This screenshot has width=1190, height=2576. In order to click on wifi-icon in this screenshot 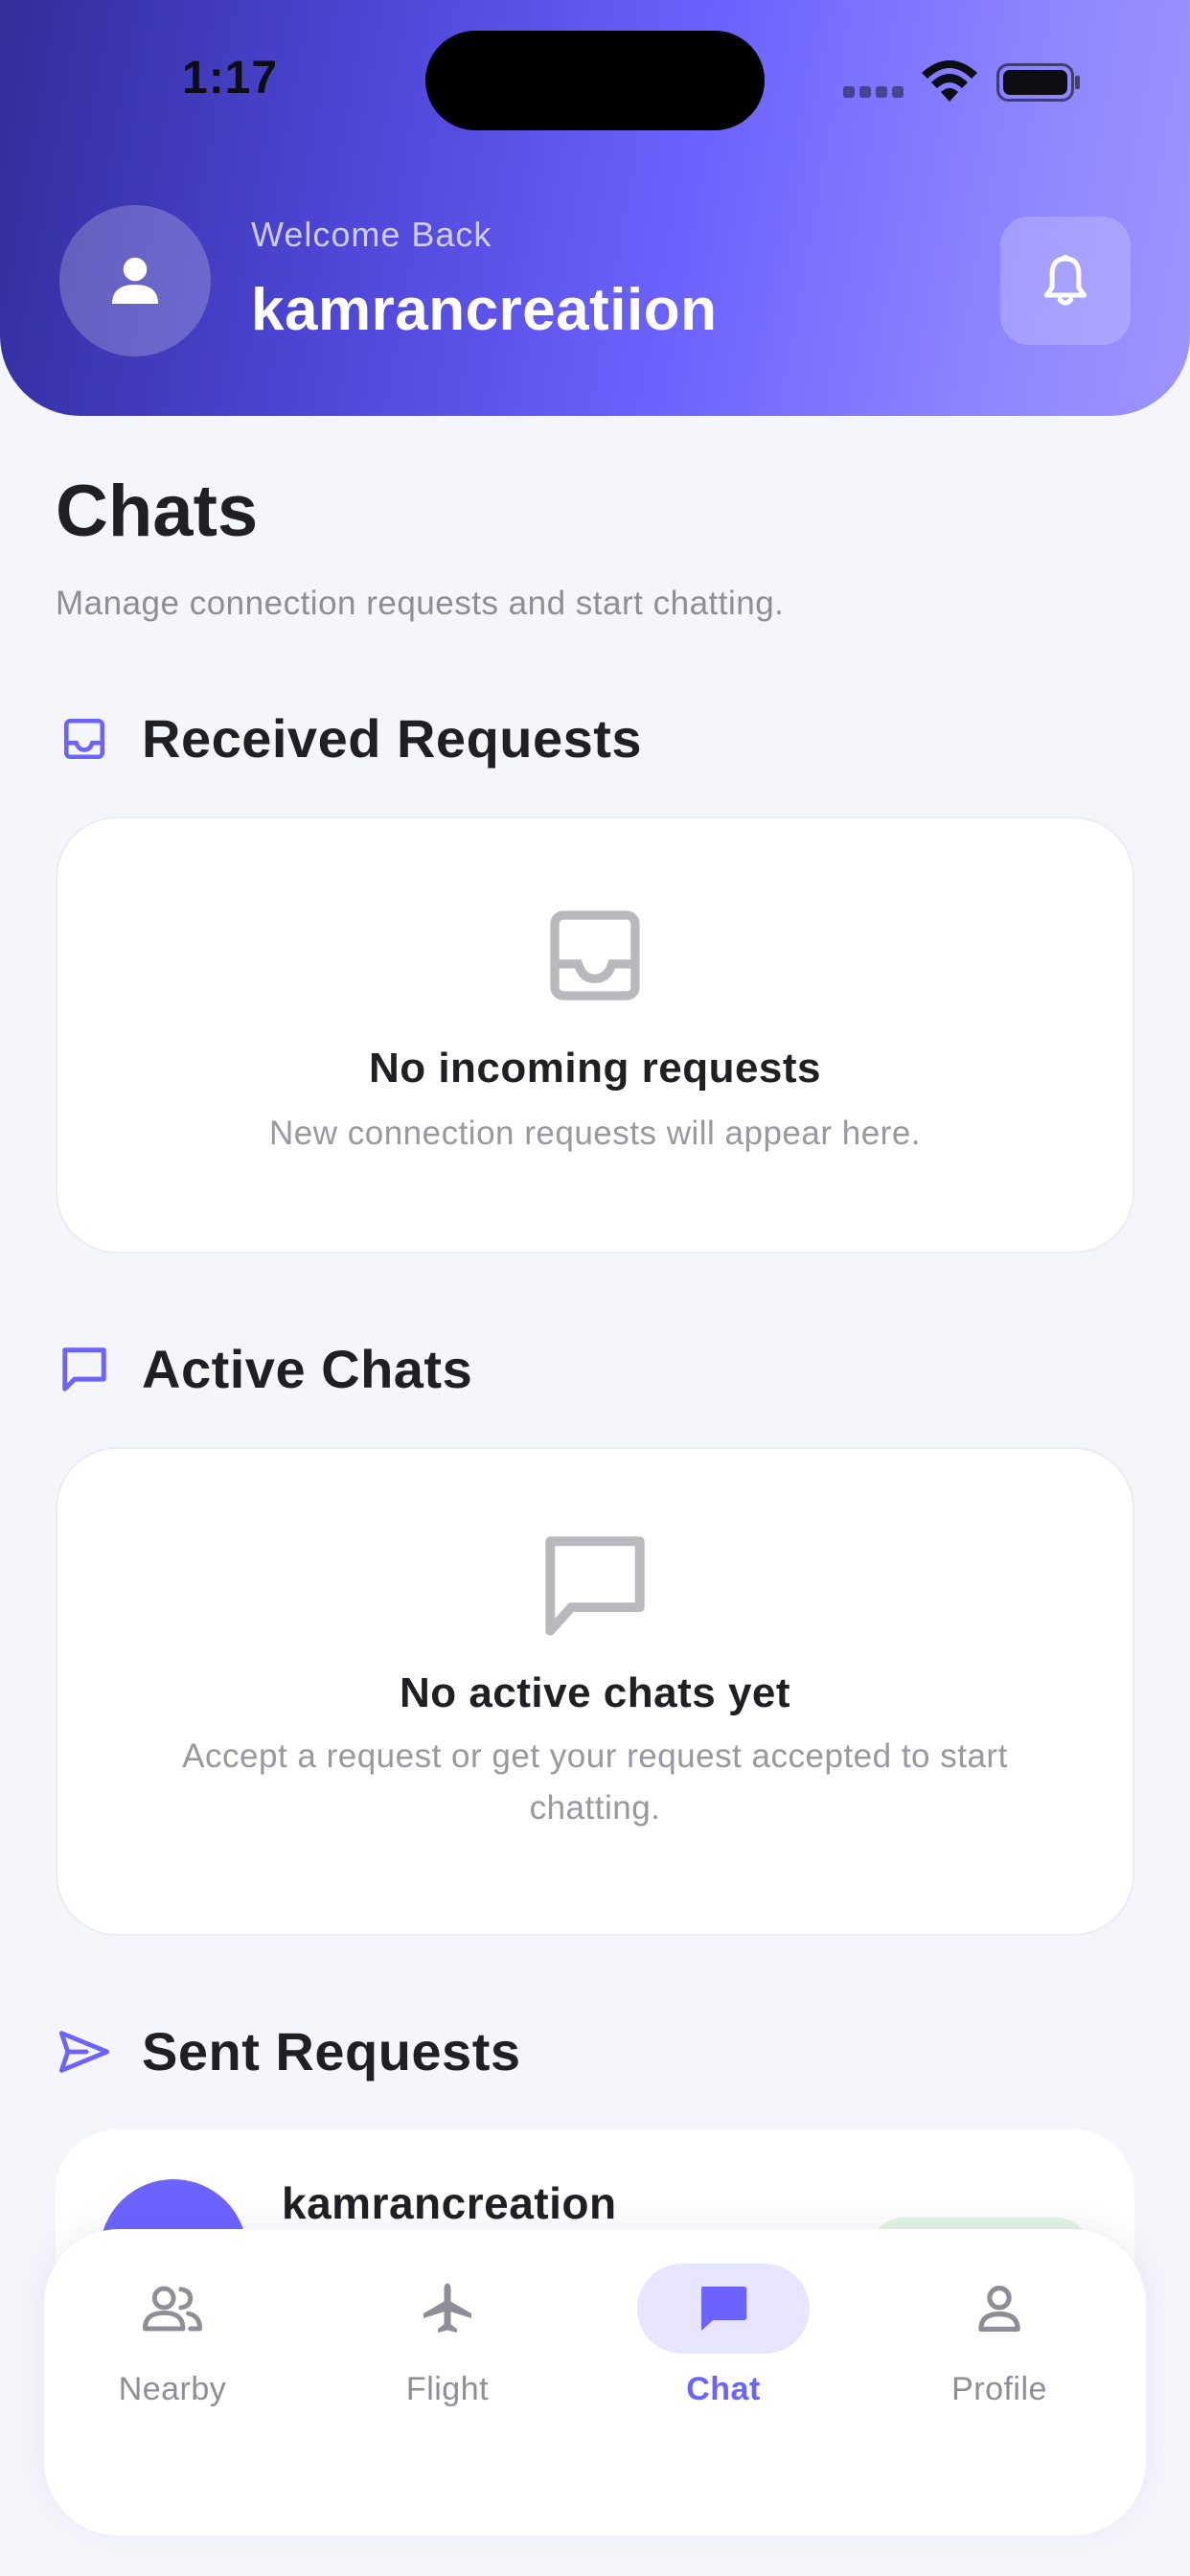, I will do `click(950, 81)`.